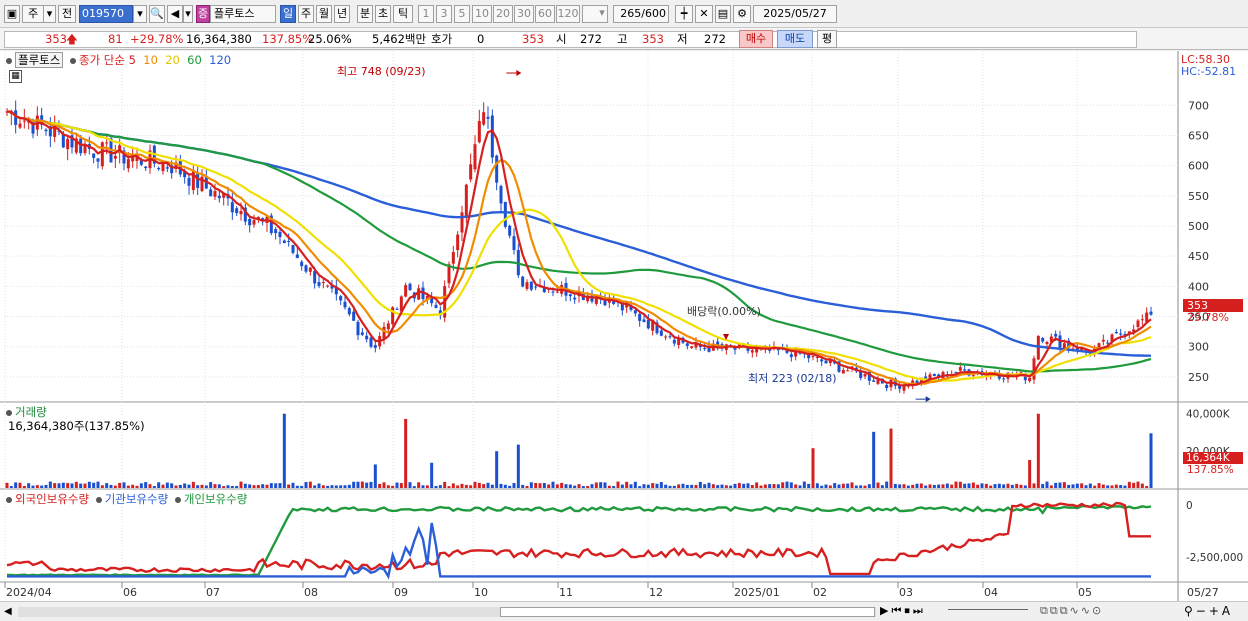 Image resolution: width=1248 pixels, height=621 pixels. What do you see at coordinates (795, 14) in the screenshot?
I see `date-field: 2025/05/27` at bounding box center [795, 14].